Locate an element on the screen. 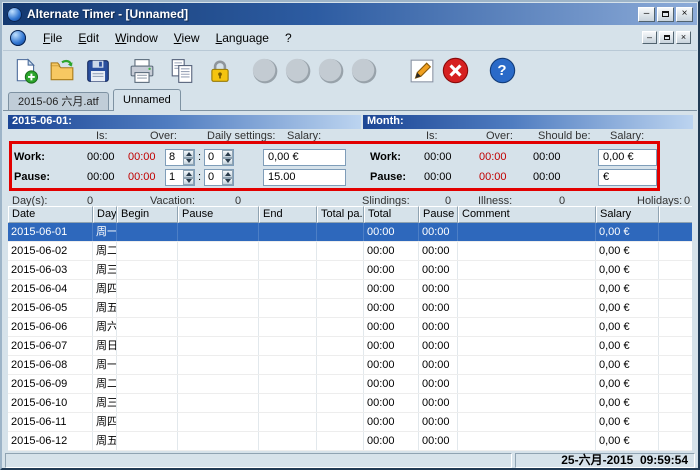 The height and width of the screenshot is (470, 700). table-row: 2015-06-12 周五 00:00 00:00 0,00 € is located at coordinates (350, 441).